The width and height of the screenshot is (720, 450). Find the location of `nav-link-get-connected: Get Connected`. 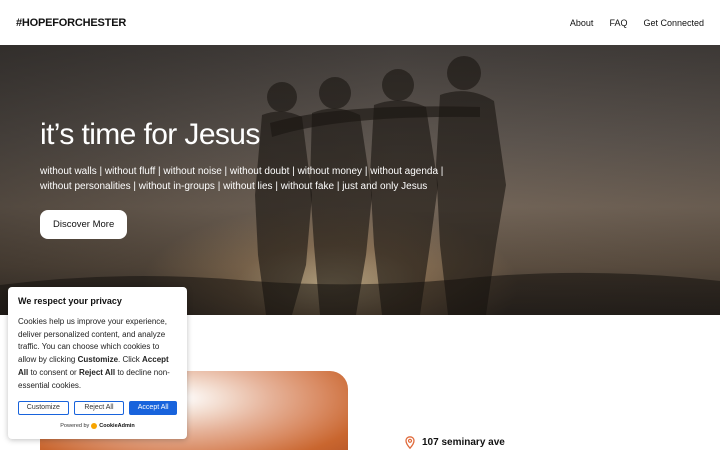

nav-link-get-connected: Get Connected is located at coordinates (673, 23).